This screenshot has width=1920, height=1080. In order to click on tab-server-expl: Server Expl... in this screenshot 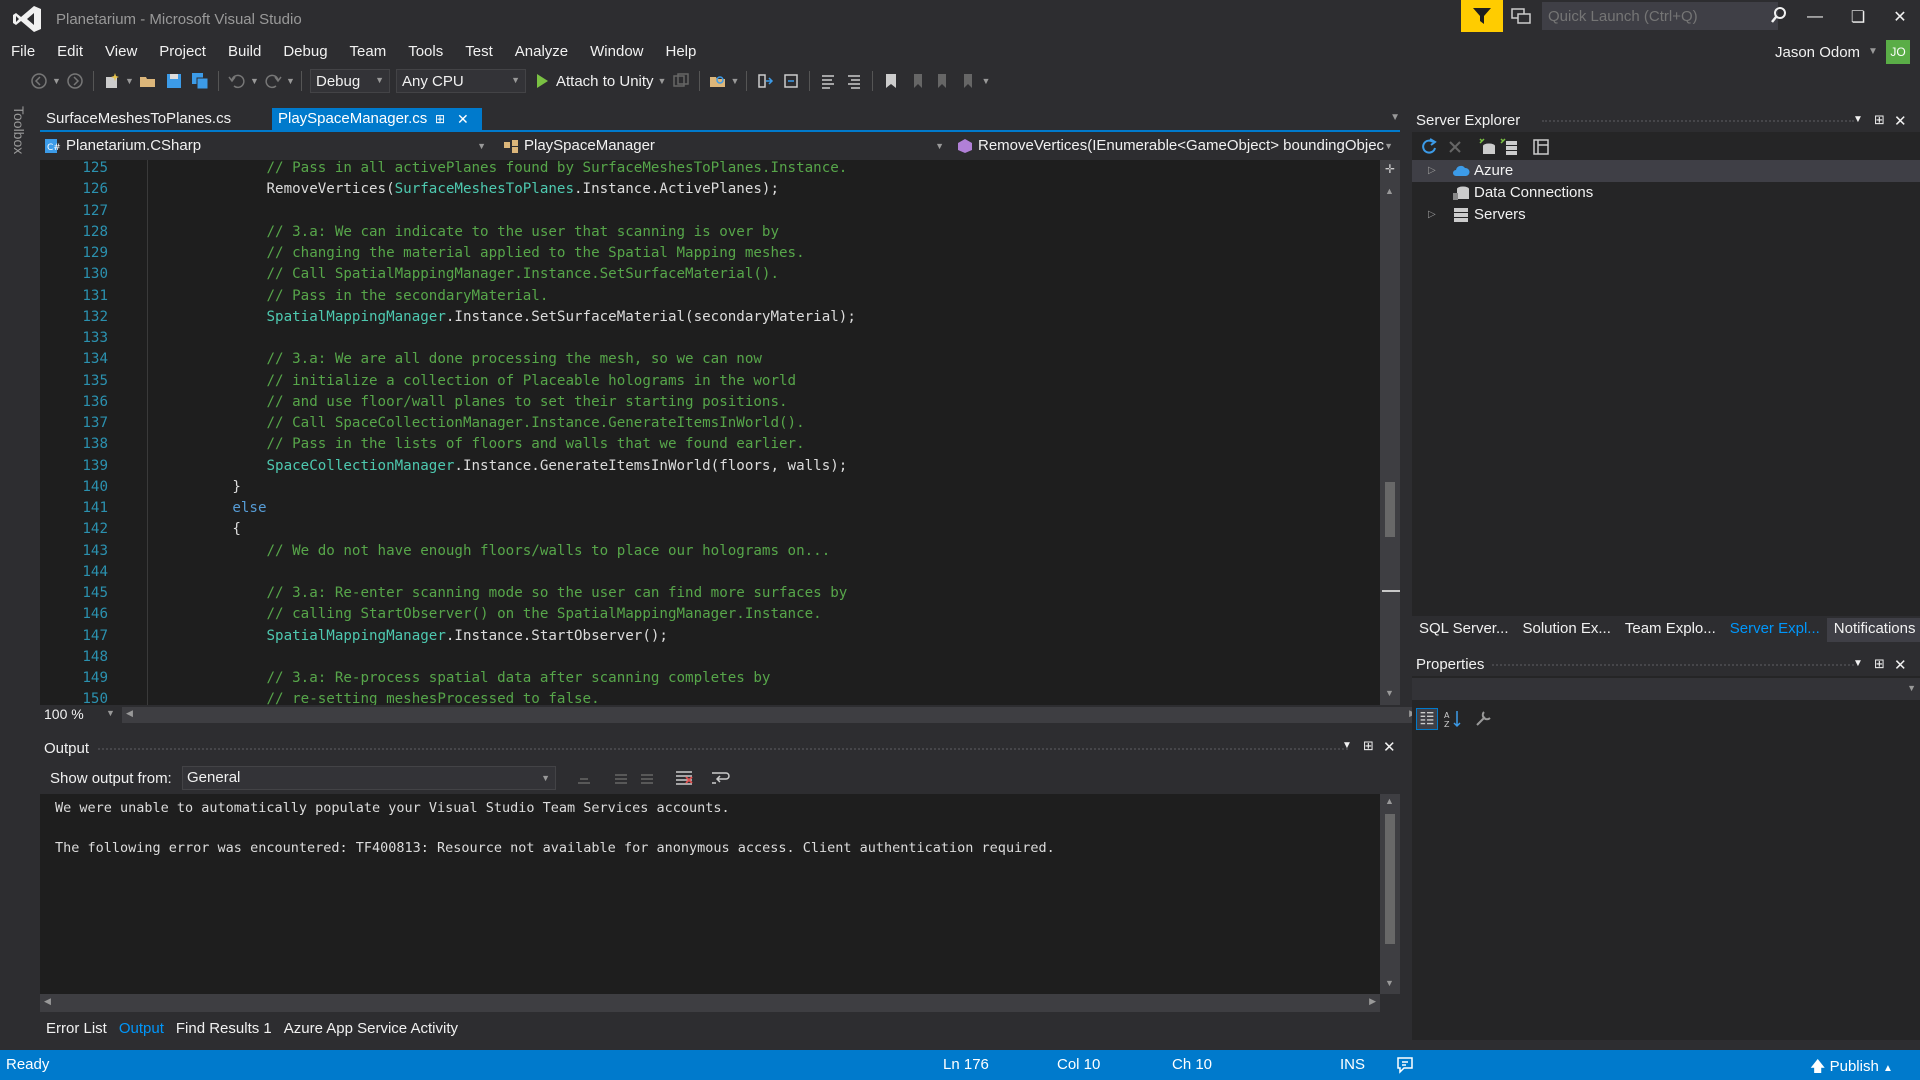, I will do `click(1775, 630)`.